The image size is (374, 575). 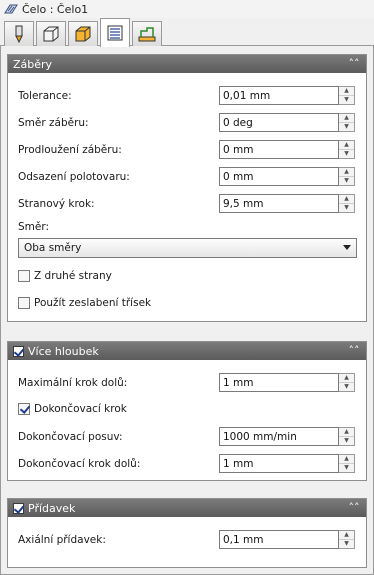 I want to click on prodlouzeni-field: ▲▼, so click(x=287, y=149).